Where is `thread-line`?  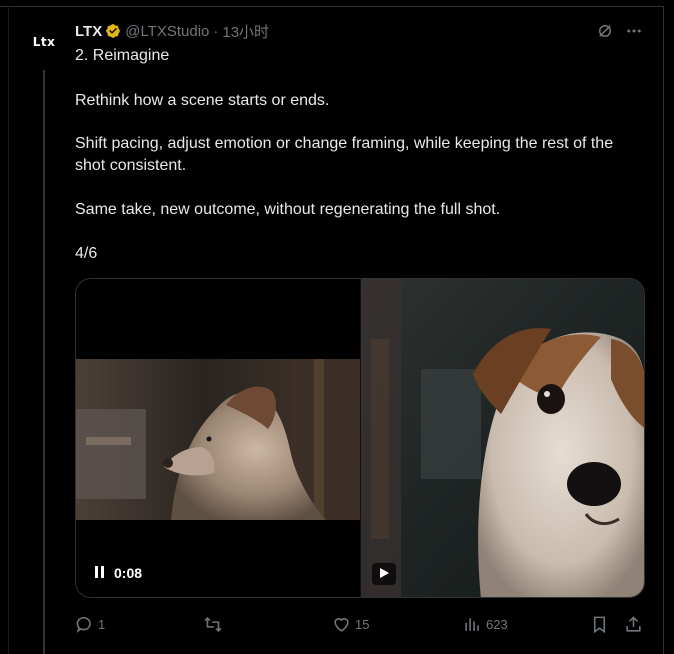 thread-line is located at coordinates (44, 362).